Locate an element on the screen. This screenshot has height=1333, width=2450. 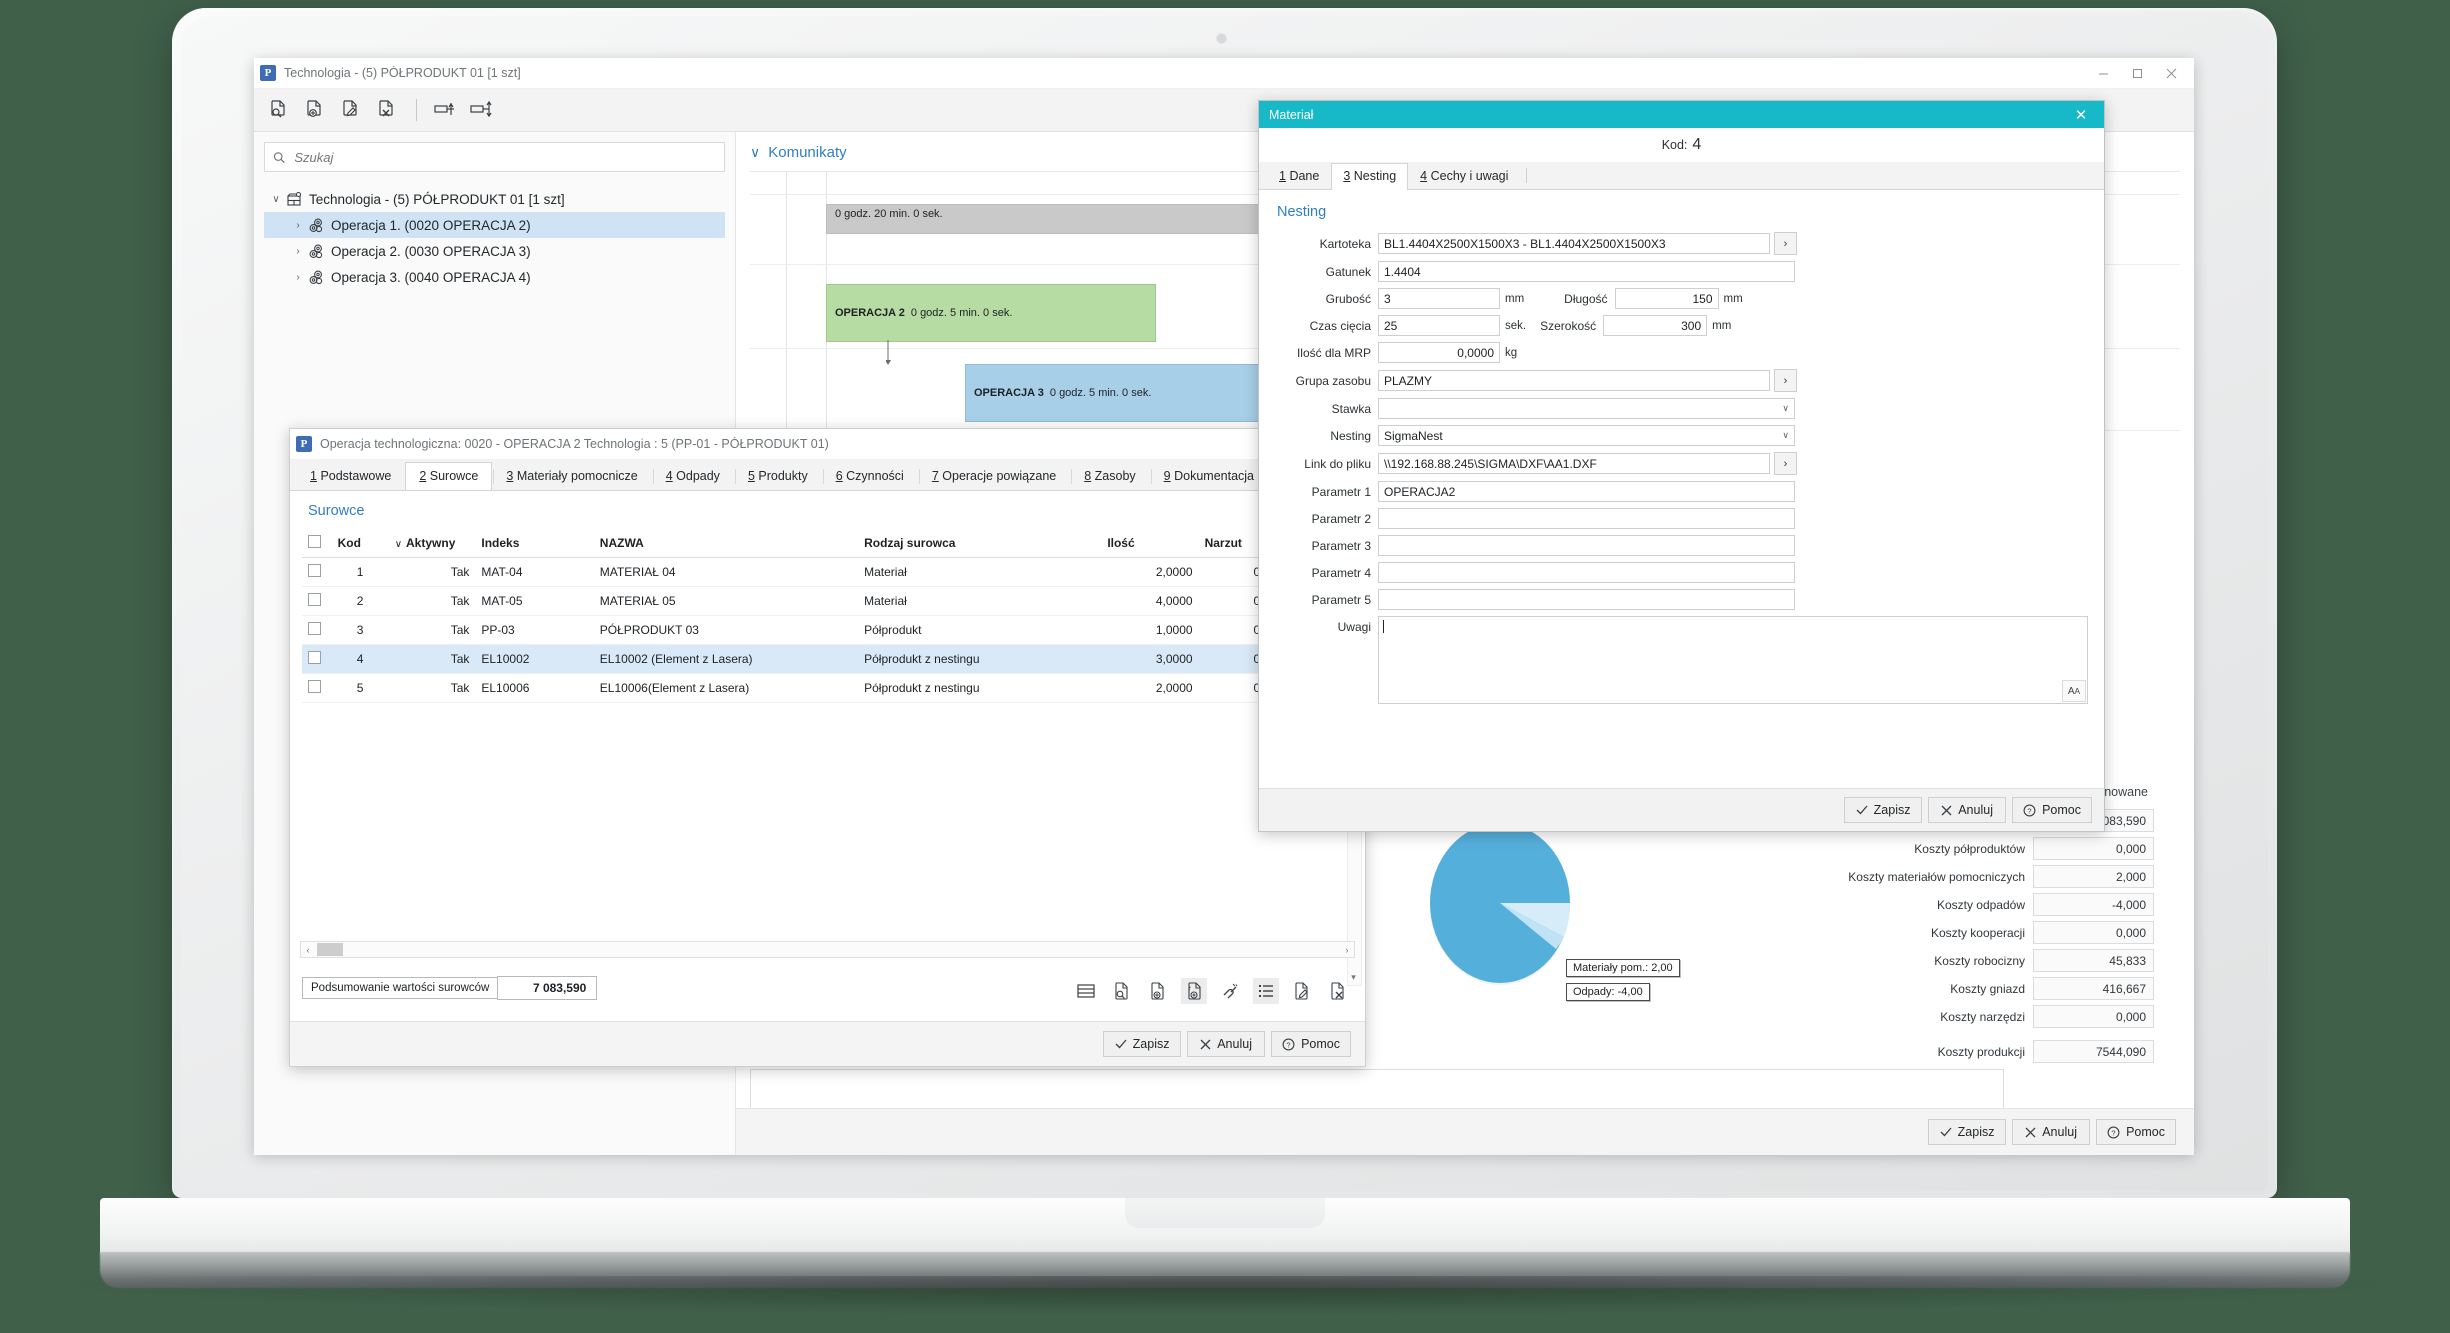
table-layout-icon is located at coordinates (1086, 991).